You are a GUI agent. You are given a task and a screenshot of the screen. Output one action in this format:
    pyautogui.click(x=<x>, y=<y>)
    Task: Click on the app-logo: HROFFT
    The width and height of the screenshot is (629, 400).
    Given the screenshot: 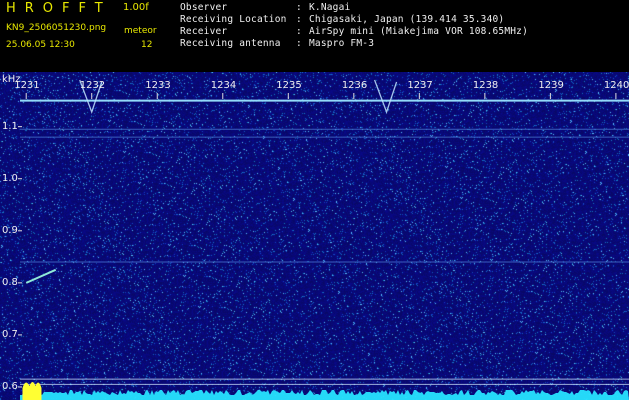 What is the action you would take?
    pyautogui.click(x=59, y=8)
    